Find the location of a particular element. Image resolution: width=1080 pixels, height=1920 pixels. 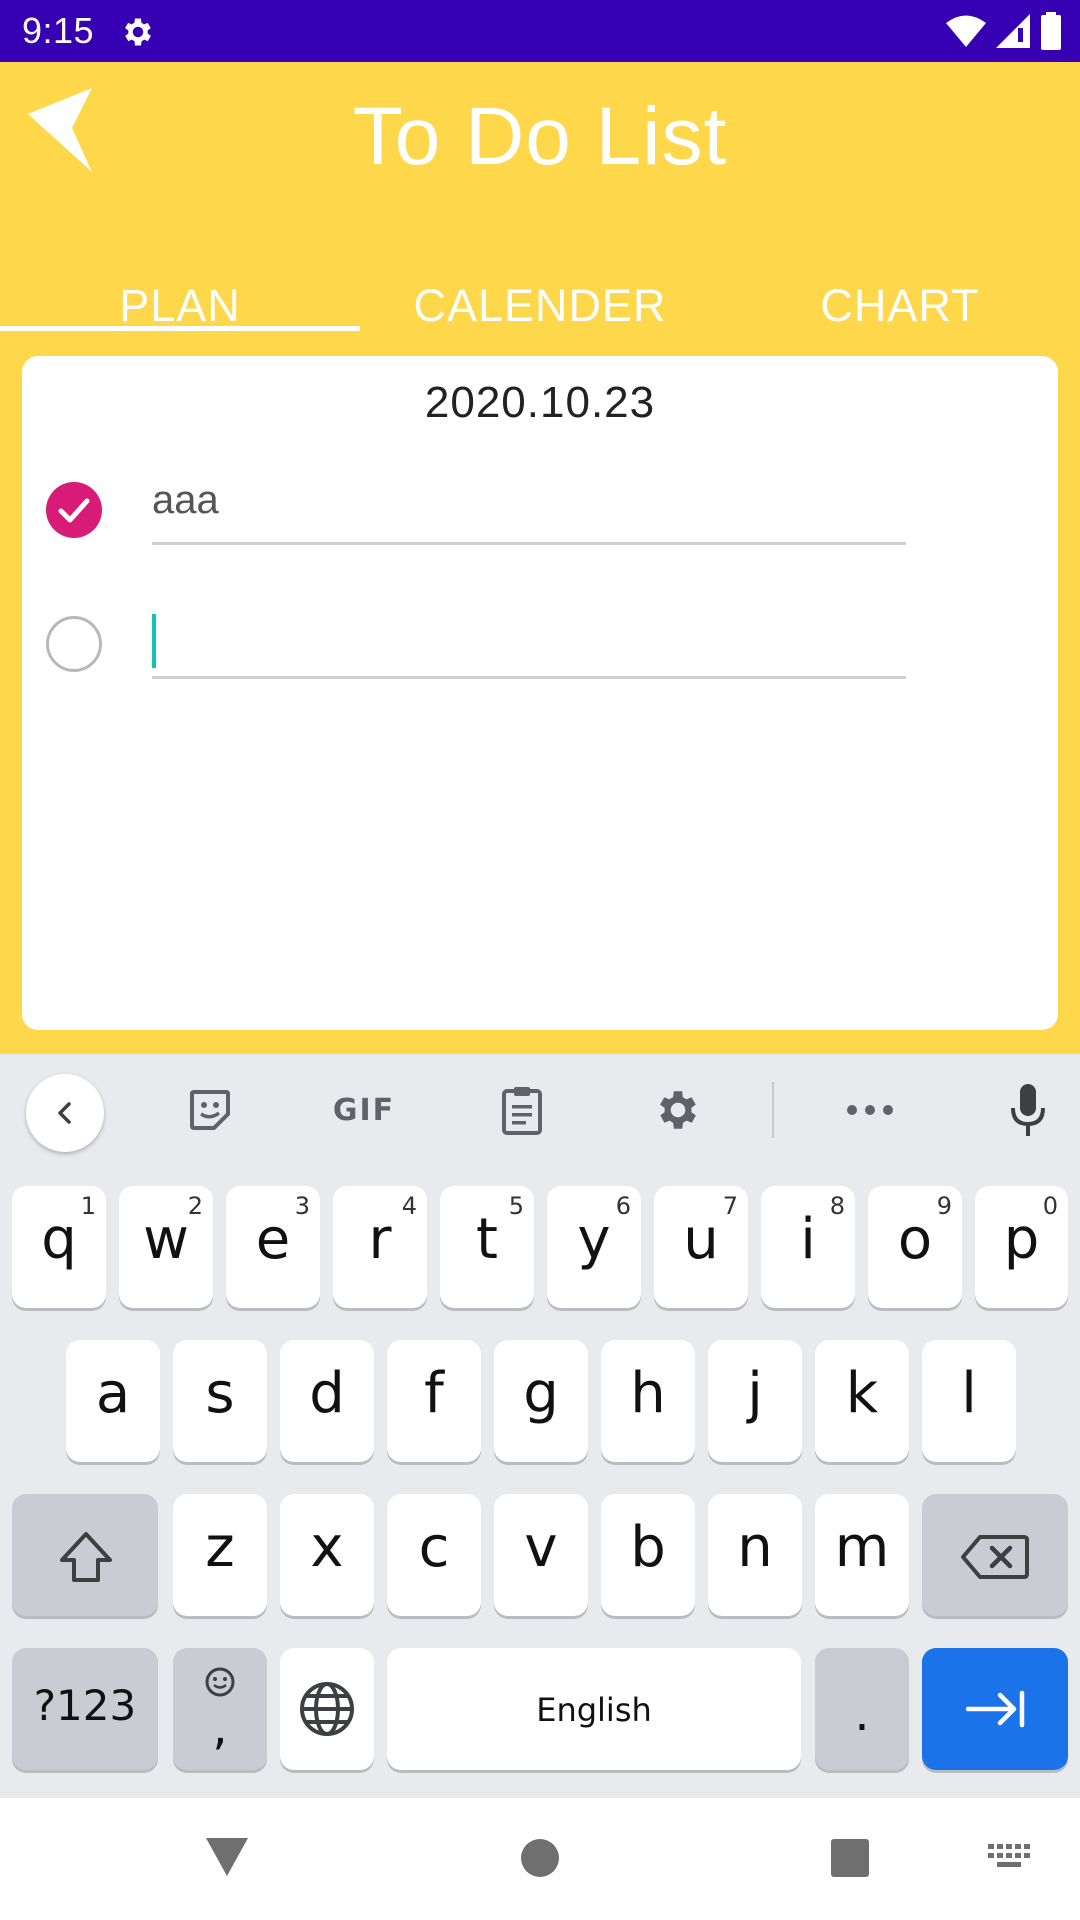

key-label: q is located at coordinates (59, 1239).